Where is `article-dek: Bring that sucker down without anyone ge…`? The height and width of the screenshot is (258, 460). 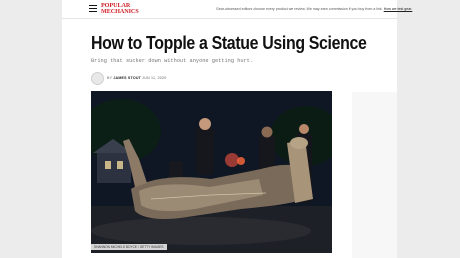 article-dek: Bring that sucker down without anyone ge… is located at coordinates (172, 61).